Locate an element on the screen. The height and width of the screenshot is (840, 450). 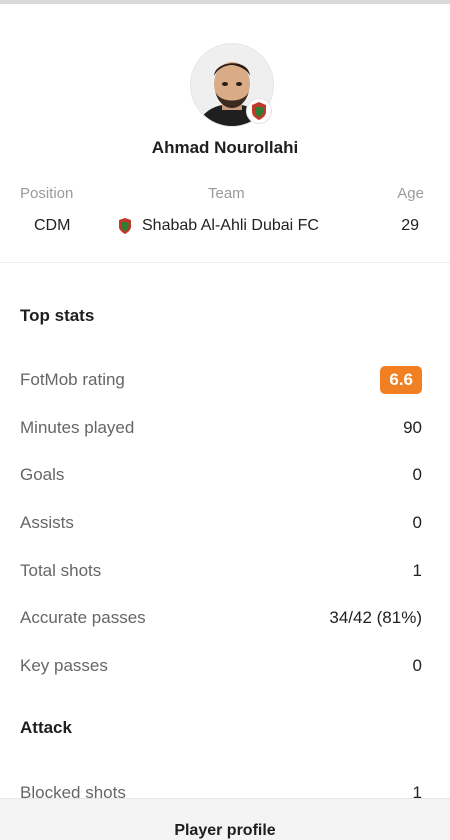
stat-label: FotMob rating is located at coordinates (72, 379).